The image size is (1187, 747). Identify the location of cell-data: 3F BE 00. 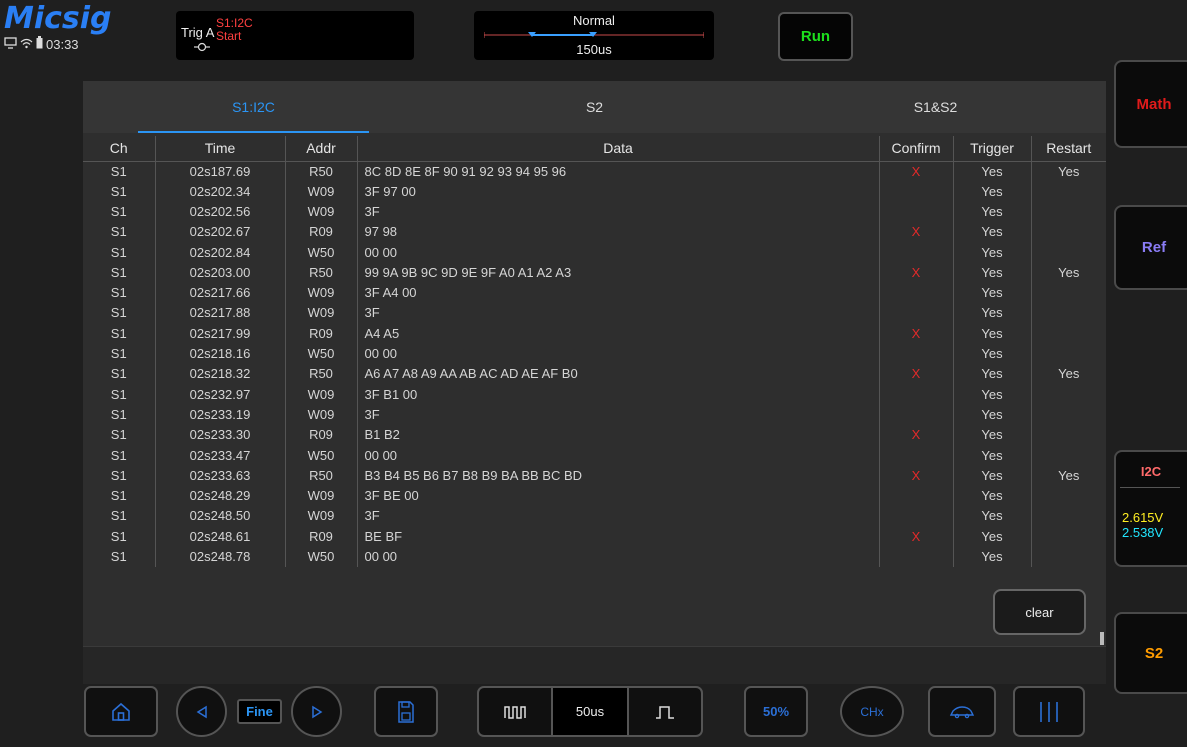
(618, 496).